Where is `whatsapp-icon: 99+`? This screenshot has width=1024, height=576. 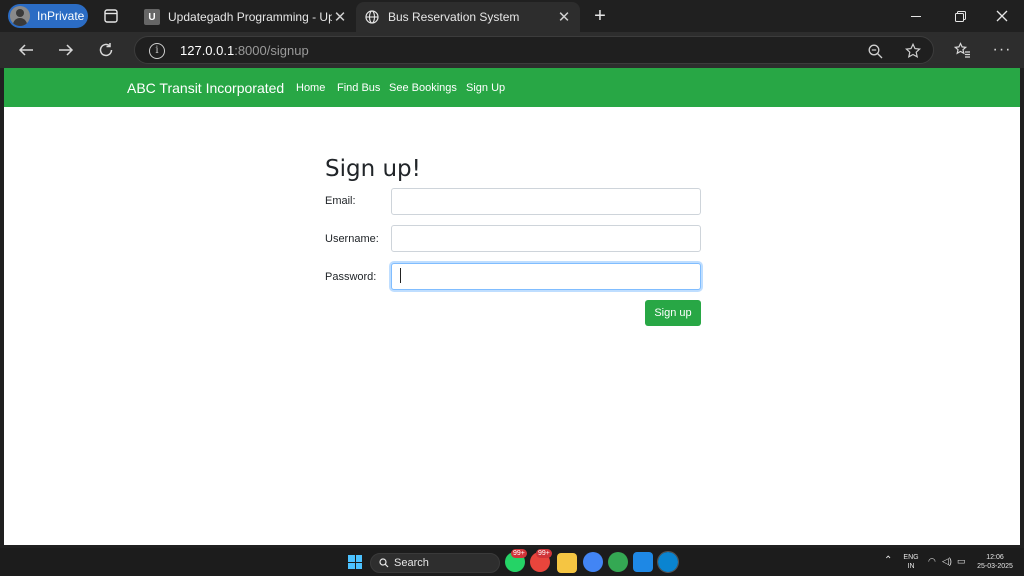 whatsapp-icon: 99+ is located at coordinates (516, 560).